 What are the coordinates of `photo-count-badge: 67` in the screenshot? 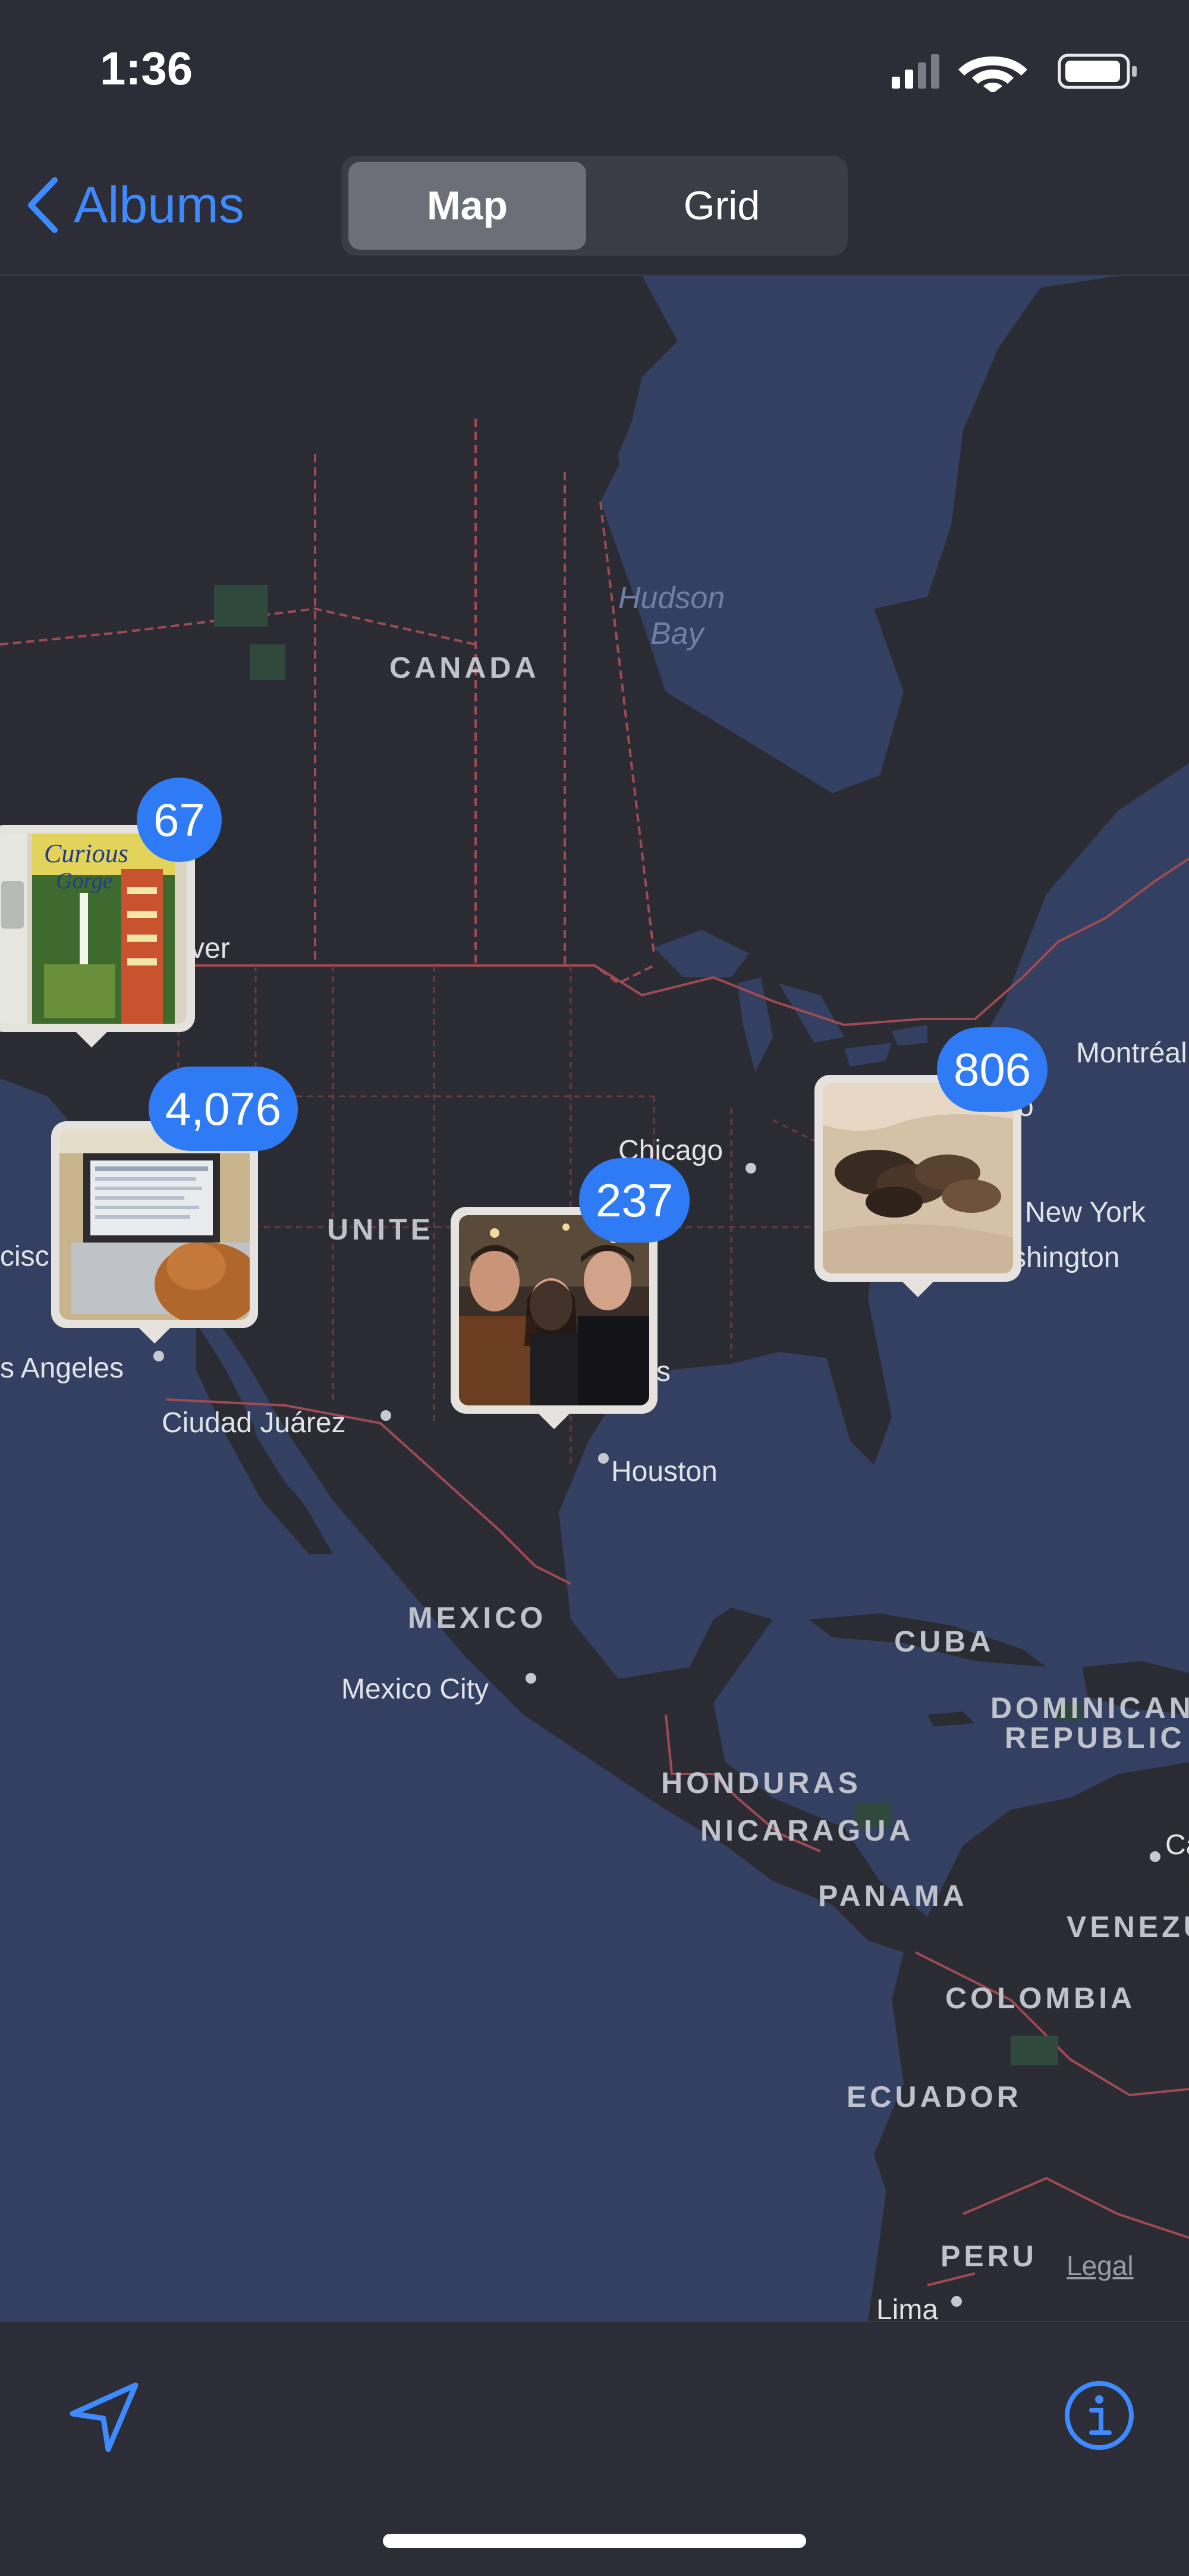 It's located at (179, 820).